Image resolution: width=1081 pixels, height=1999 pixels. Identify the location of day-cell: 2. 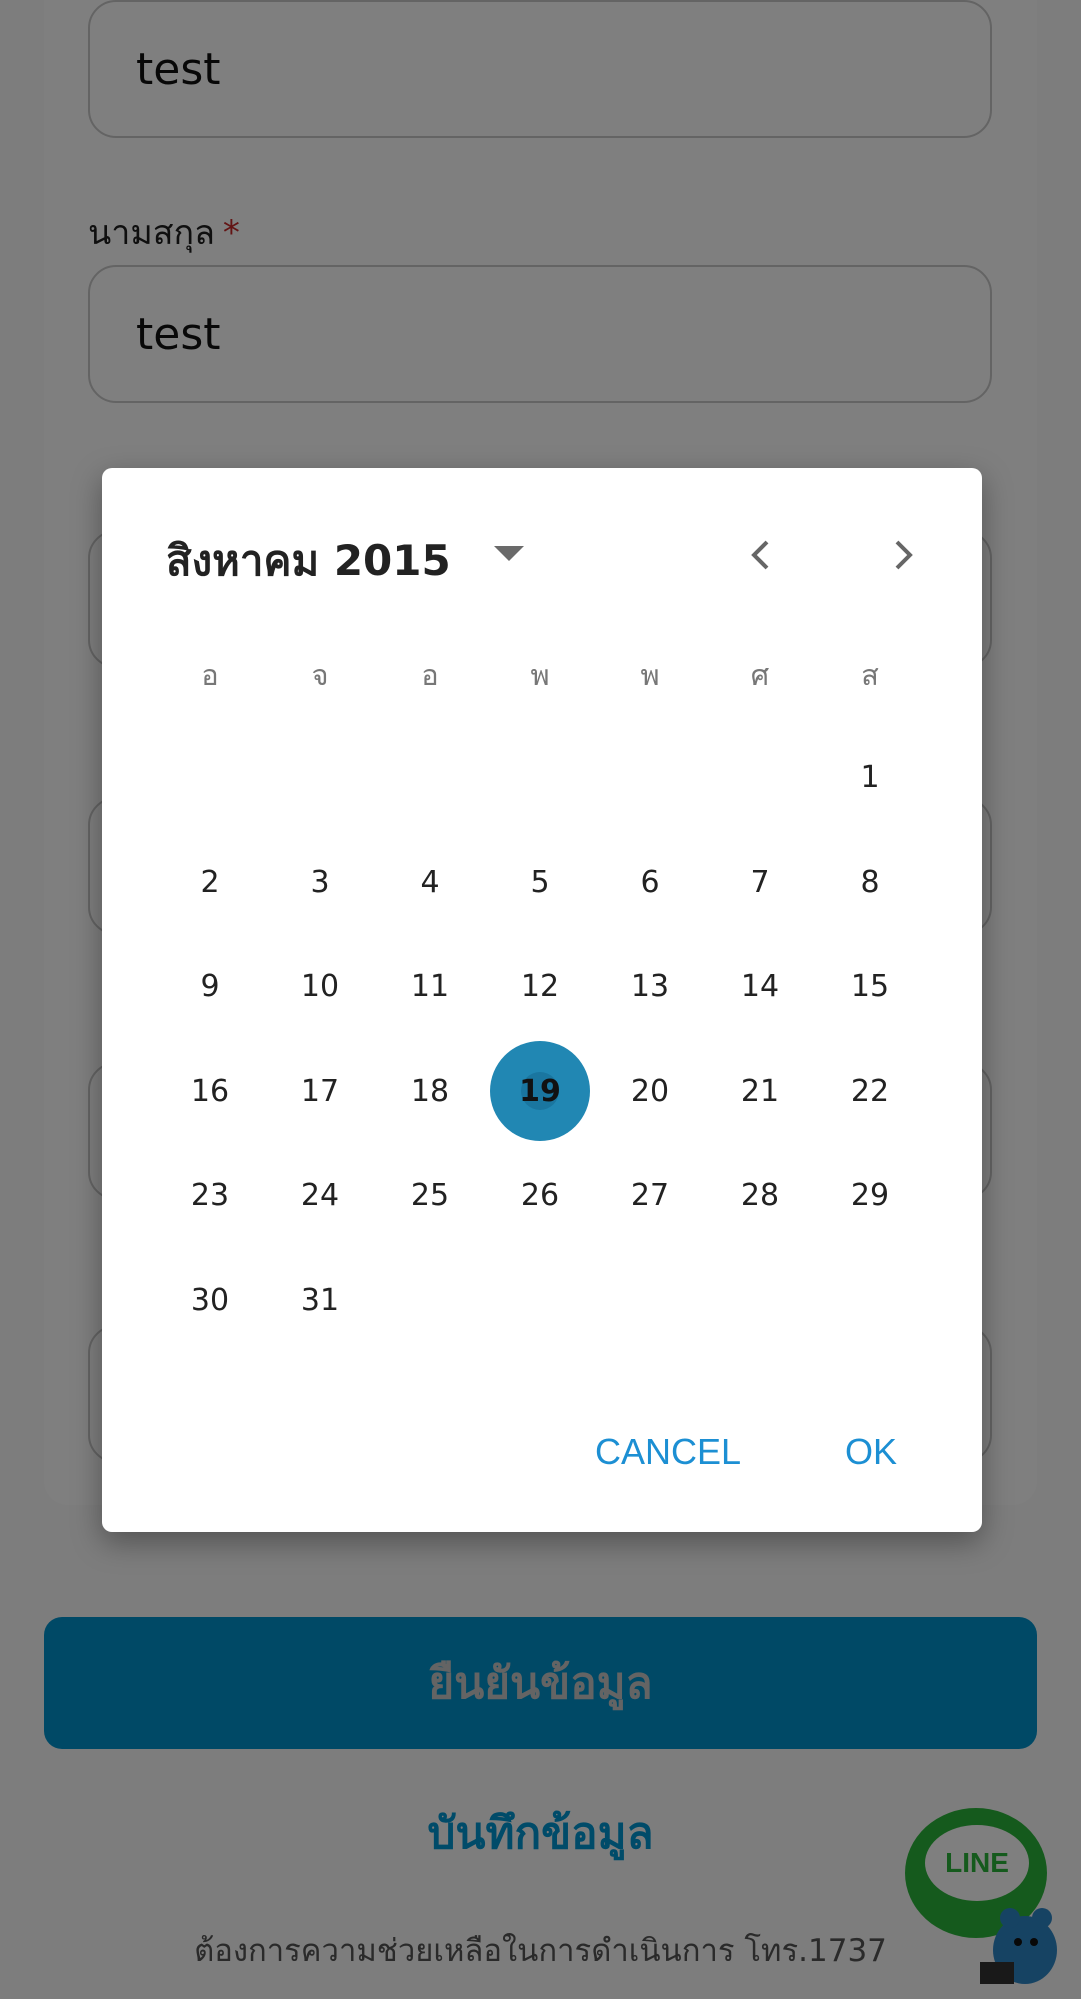
(210, 882).